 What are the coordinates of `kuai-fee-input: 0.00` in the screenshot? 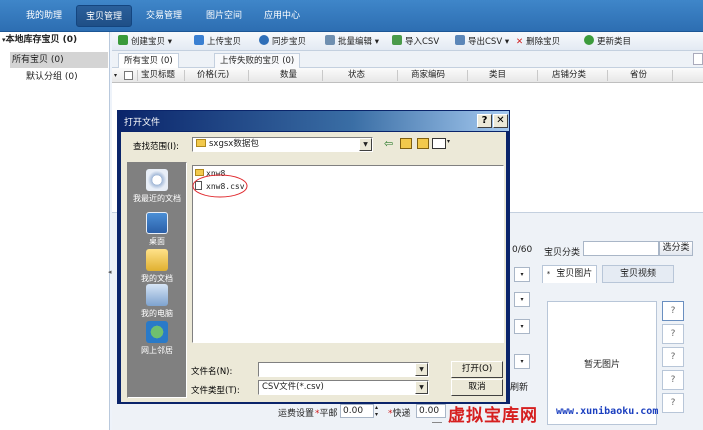 It's located at (431, 411).